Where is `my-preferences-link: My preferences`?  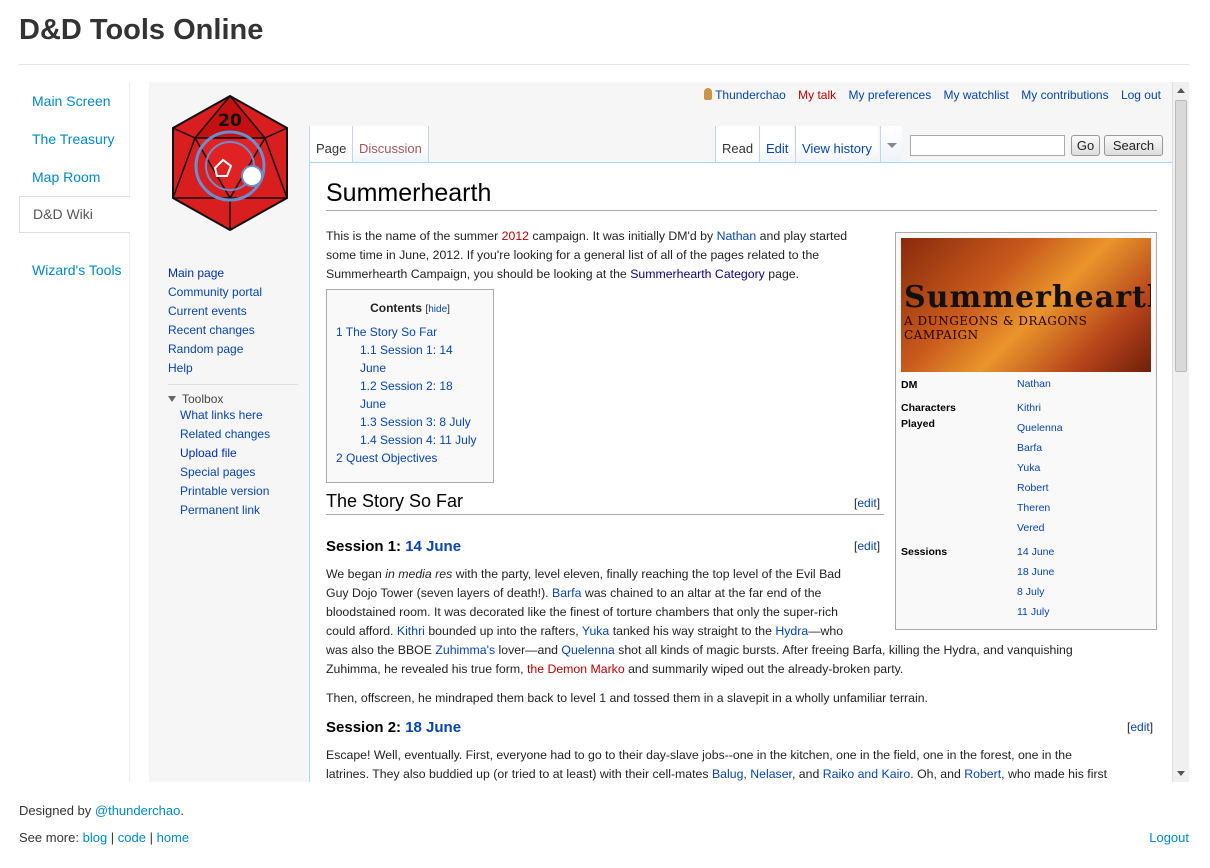
my-preferences-link: My preferences is located at coordinates (890, 95).